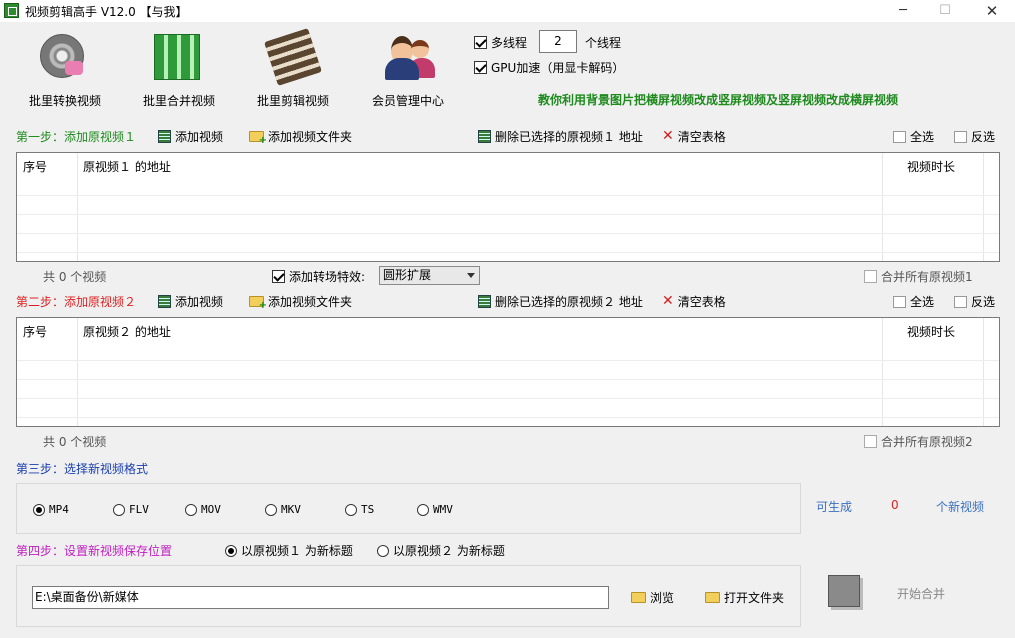  I want to click on delete-label: 删除已选择的原视频１ 地址, so click(569, 137).